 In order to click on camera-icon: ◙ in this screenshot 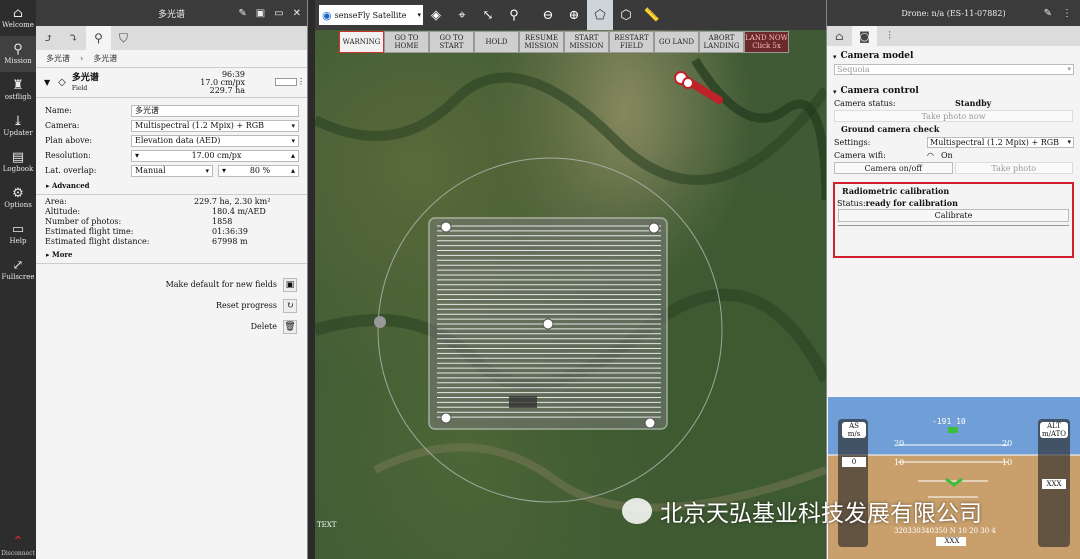, I will do `click(864, 36)`.